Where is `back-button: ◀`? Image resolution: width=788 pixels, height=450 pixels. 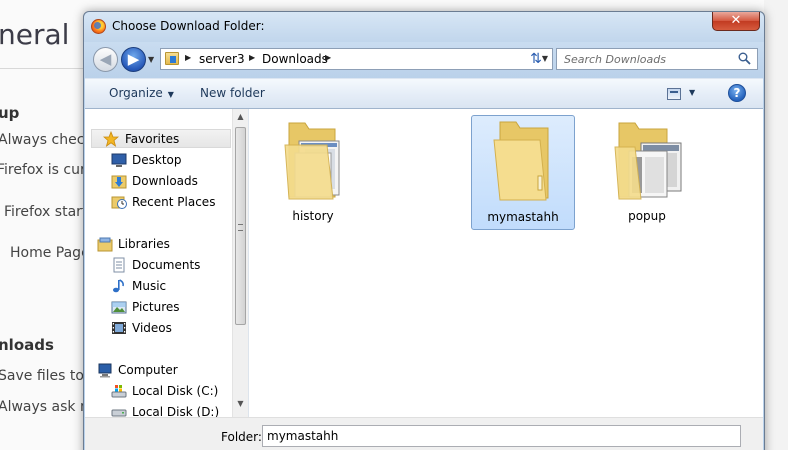 back-button: ◀ is located at coordinates (105, 59).